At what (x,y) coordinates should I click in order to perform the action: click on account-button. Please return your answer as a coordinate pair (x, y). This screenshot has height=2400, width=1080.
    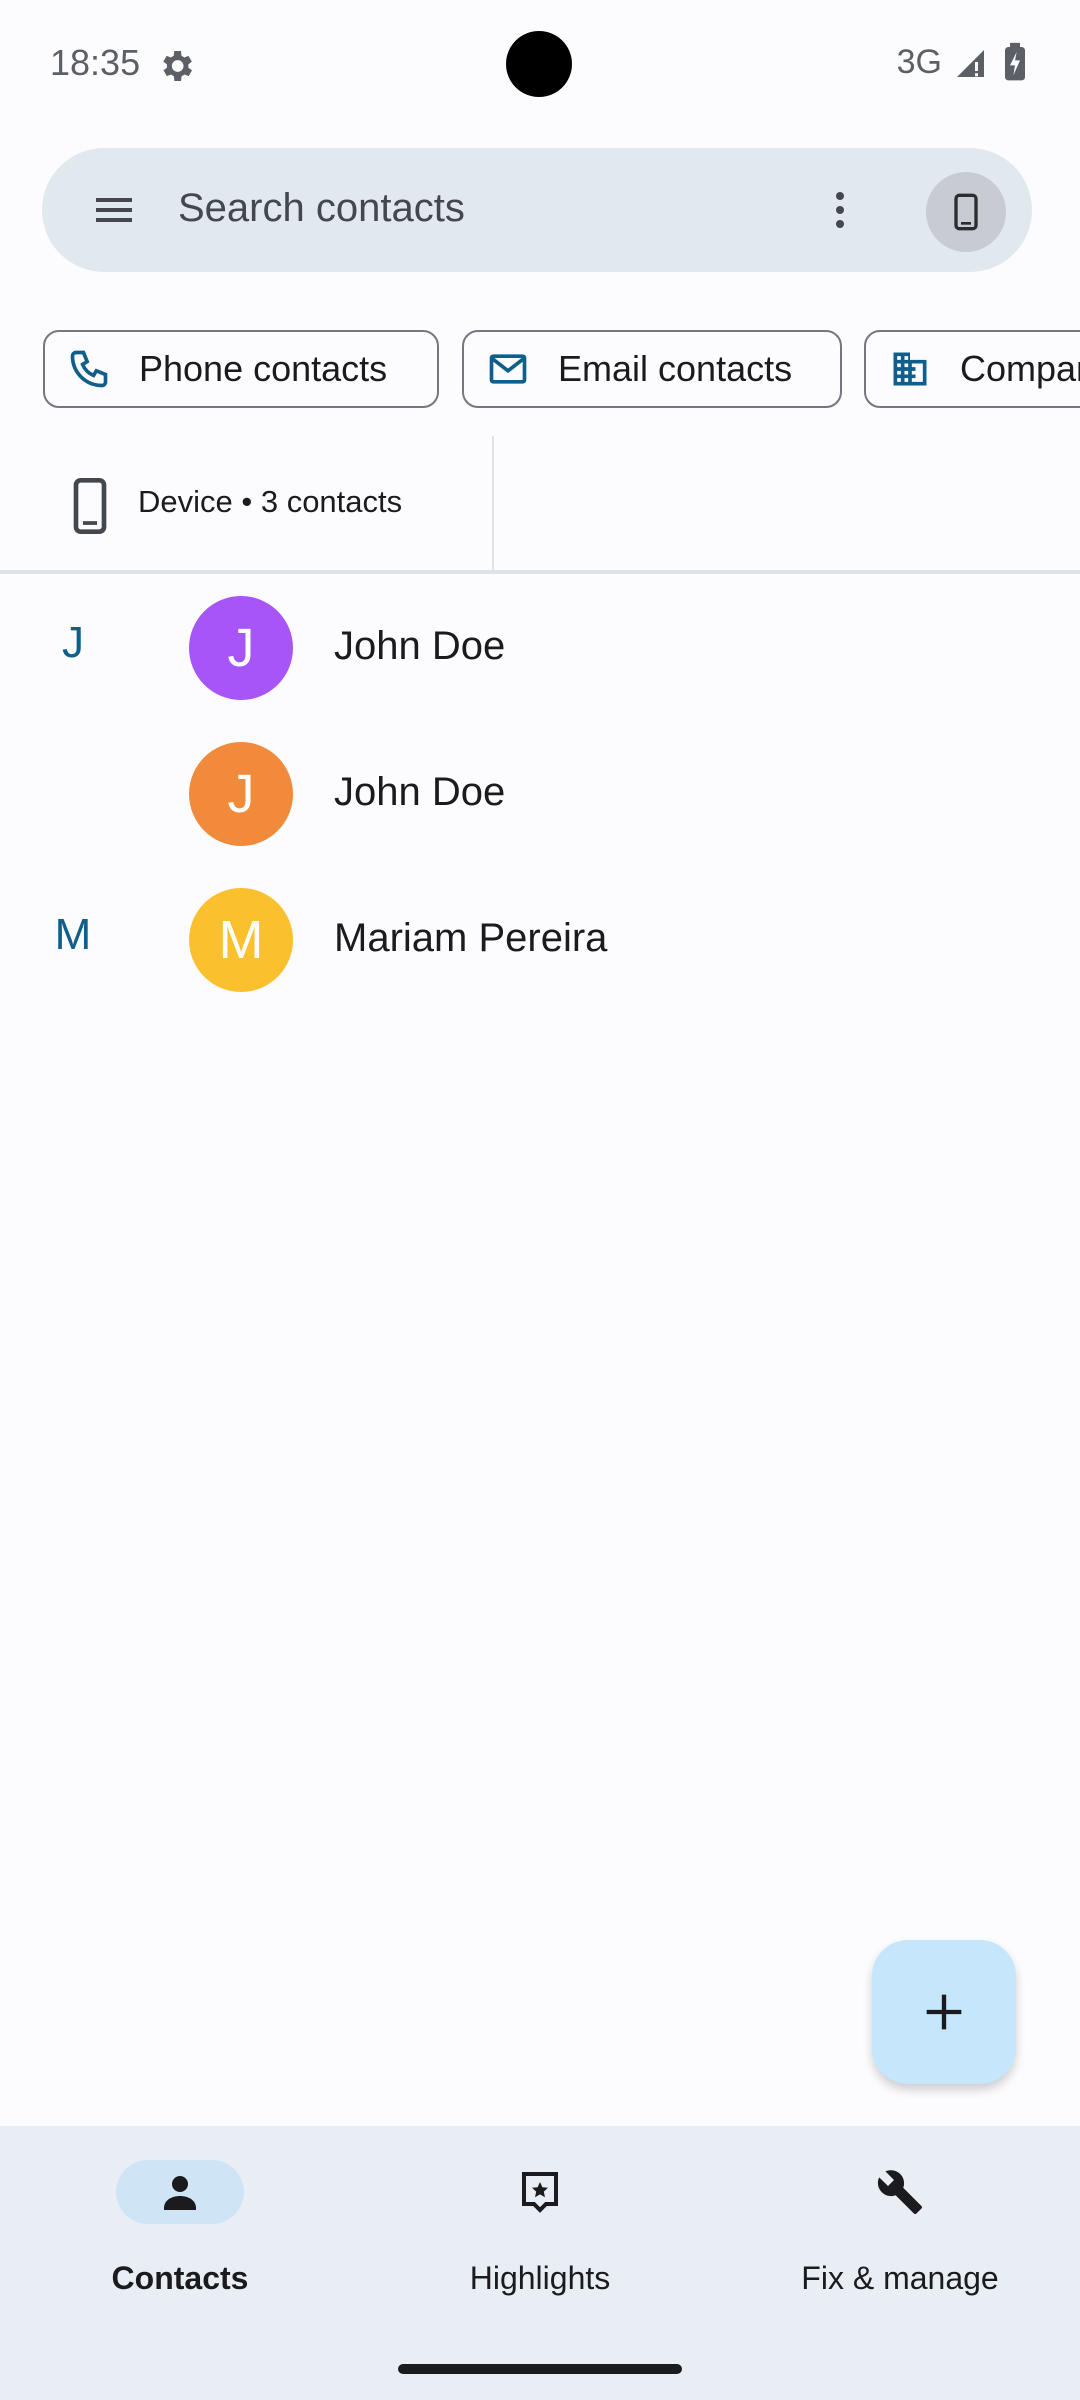
    Looking at the image, I should click on (966, 212).